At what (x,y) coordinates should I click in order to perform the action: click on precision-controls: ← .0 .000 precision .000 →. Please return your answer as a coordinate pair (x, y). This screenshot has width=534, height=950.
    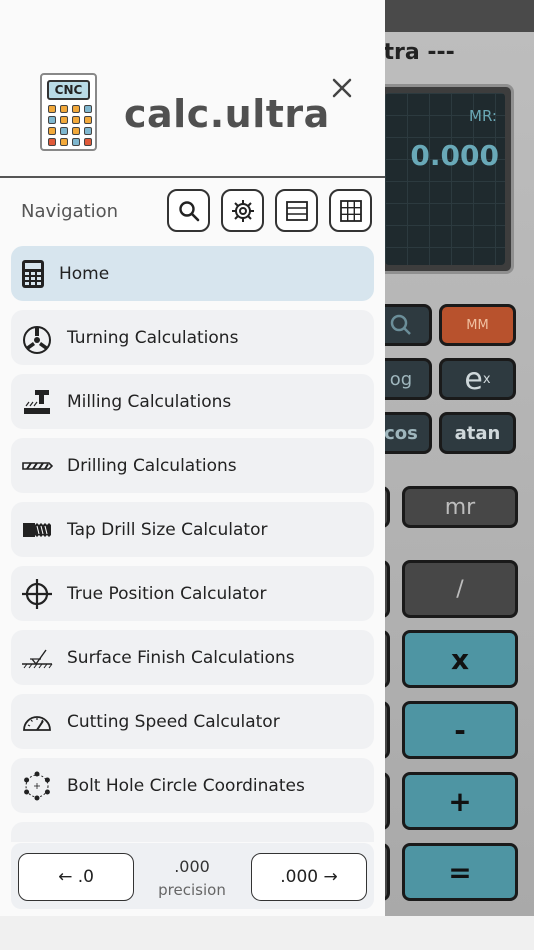
    Looking at the image, I should click on (192, 876).